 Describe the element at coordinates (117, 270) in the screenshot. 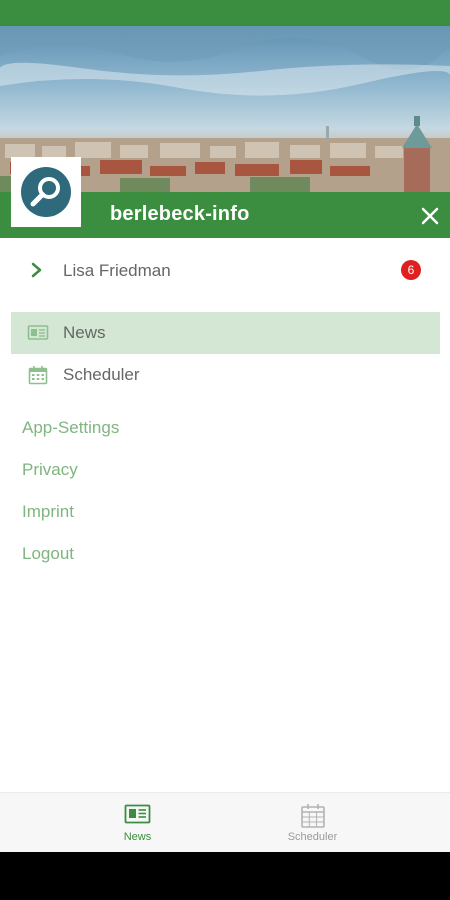

I see `user-name: Lisa Friedman` at that location.